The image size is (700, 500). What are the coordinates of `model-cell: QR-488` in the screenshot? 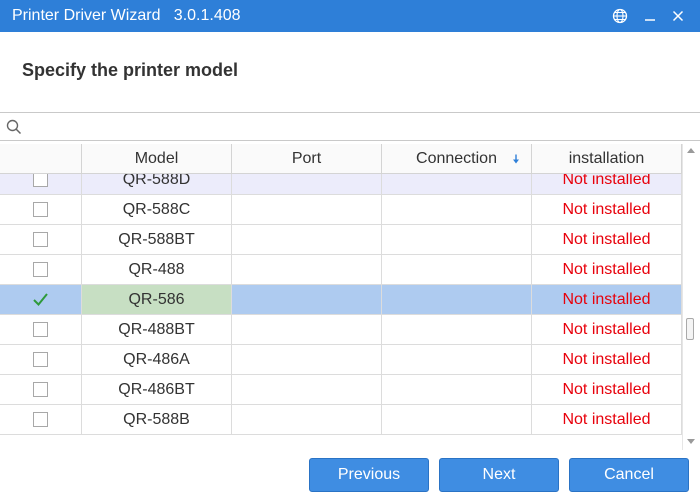 It's located at (157, 269).